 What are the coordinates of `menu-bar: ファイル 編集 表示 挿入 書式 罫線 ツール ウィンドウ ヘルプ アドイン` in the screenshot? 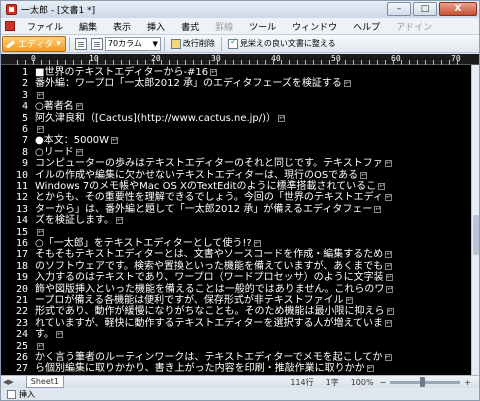 It's located at (240, 26).